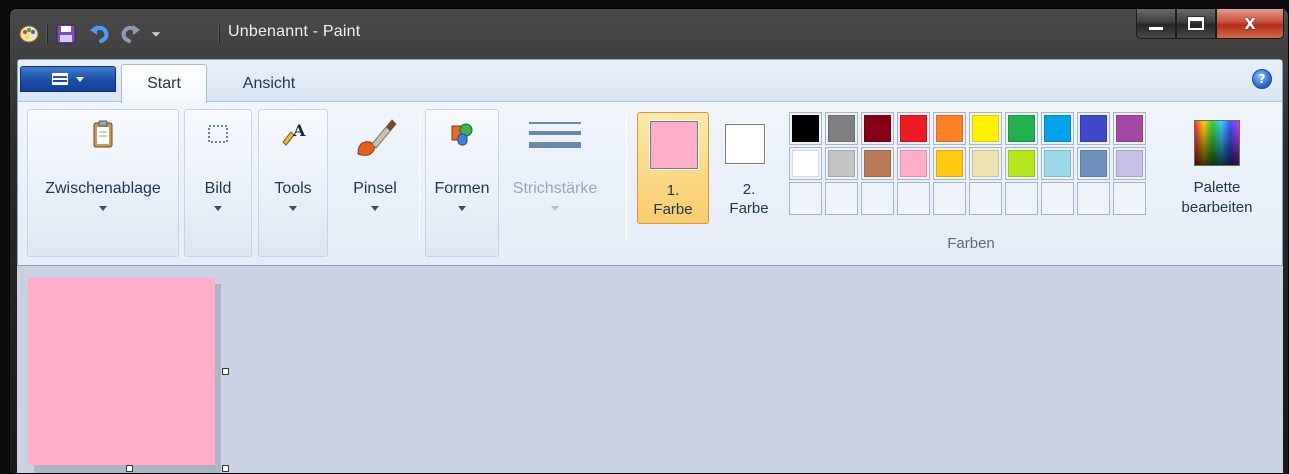 The height and width of the screenshot is (474, 1289). What do you see at coordinates (1156, 28) in the screenshot?
I see `minimize-icon` at bounding box center [1156, 28].